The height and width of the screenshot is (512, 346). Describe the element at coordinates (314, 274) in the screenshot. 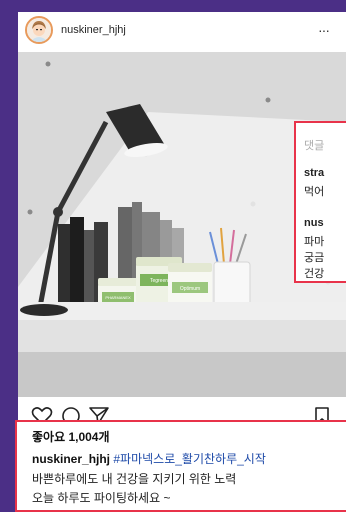

I see `comment-text: 건강` at that location.